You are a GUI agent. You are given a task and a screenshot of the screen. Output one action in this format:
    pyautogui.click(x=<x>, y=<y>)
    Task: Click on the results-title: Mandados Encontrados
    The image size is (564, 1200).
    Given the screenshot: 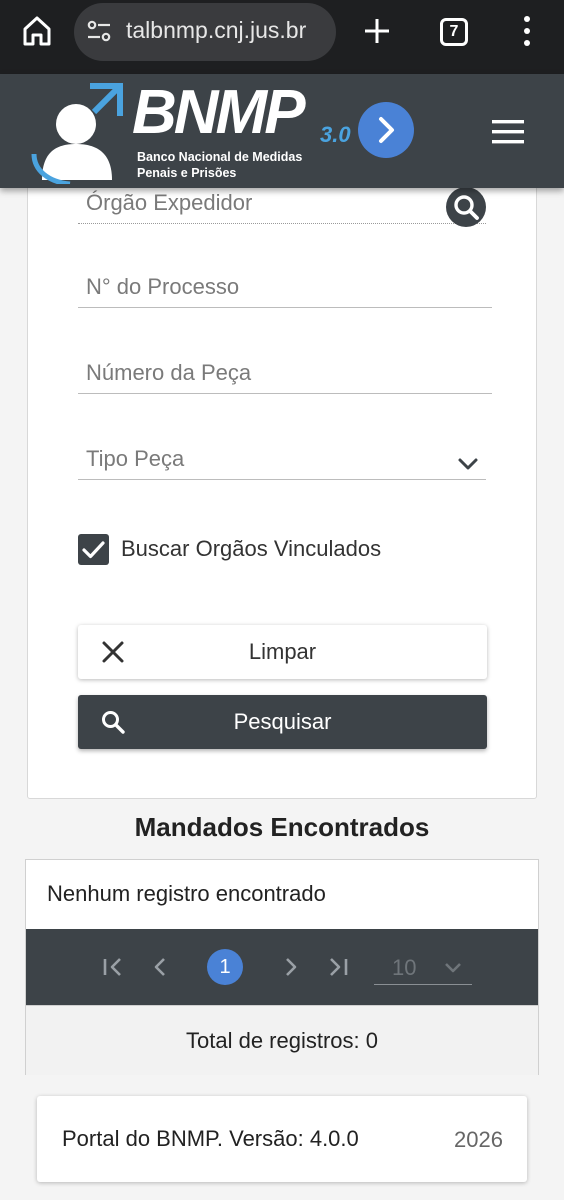 What is the action you would take?
    pyautogui.click(x=282, y=827)
    